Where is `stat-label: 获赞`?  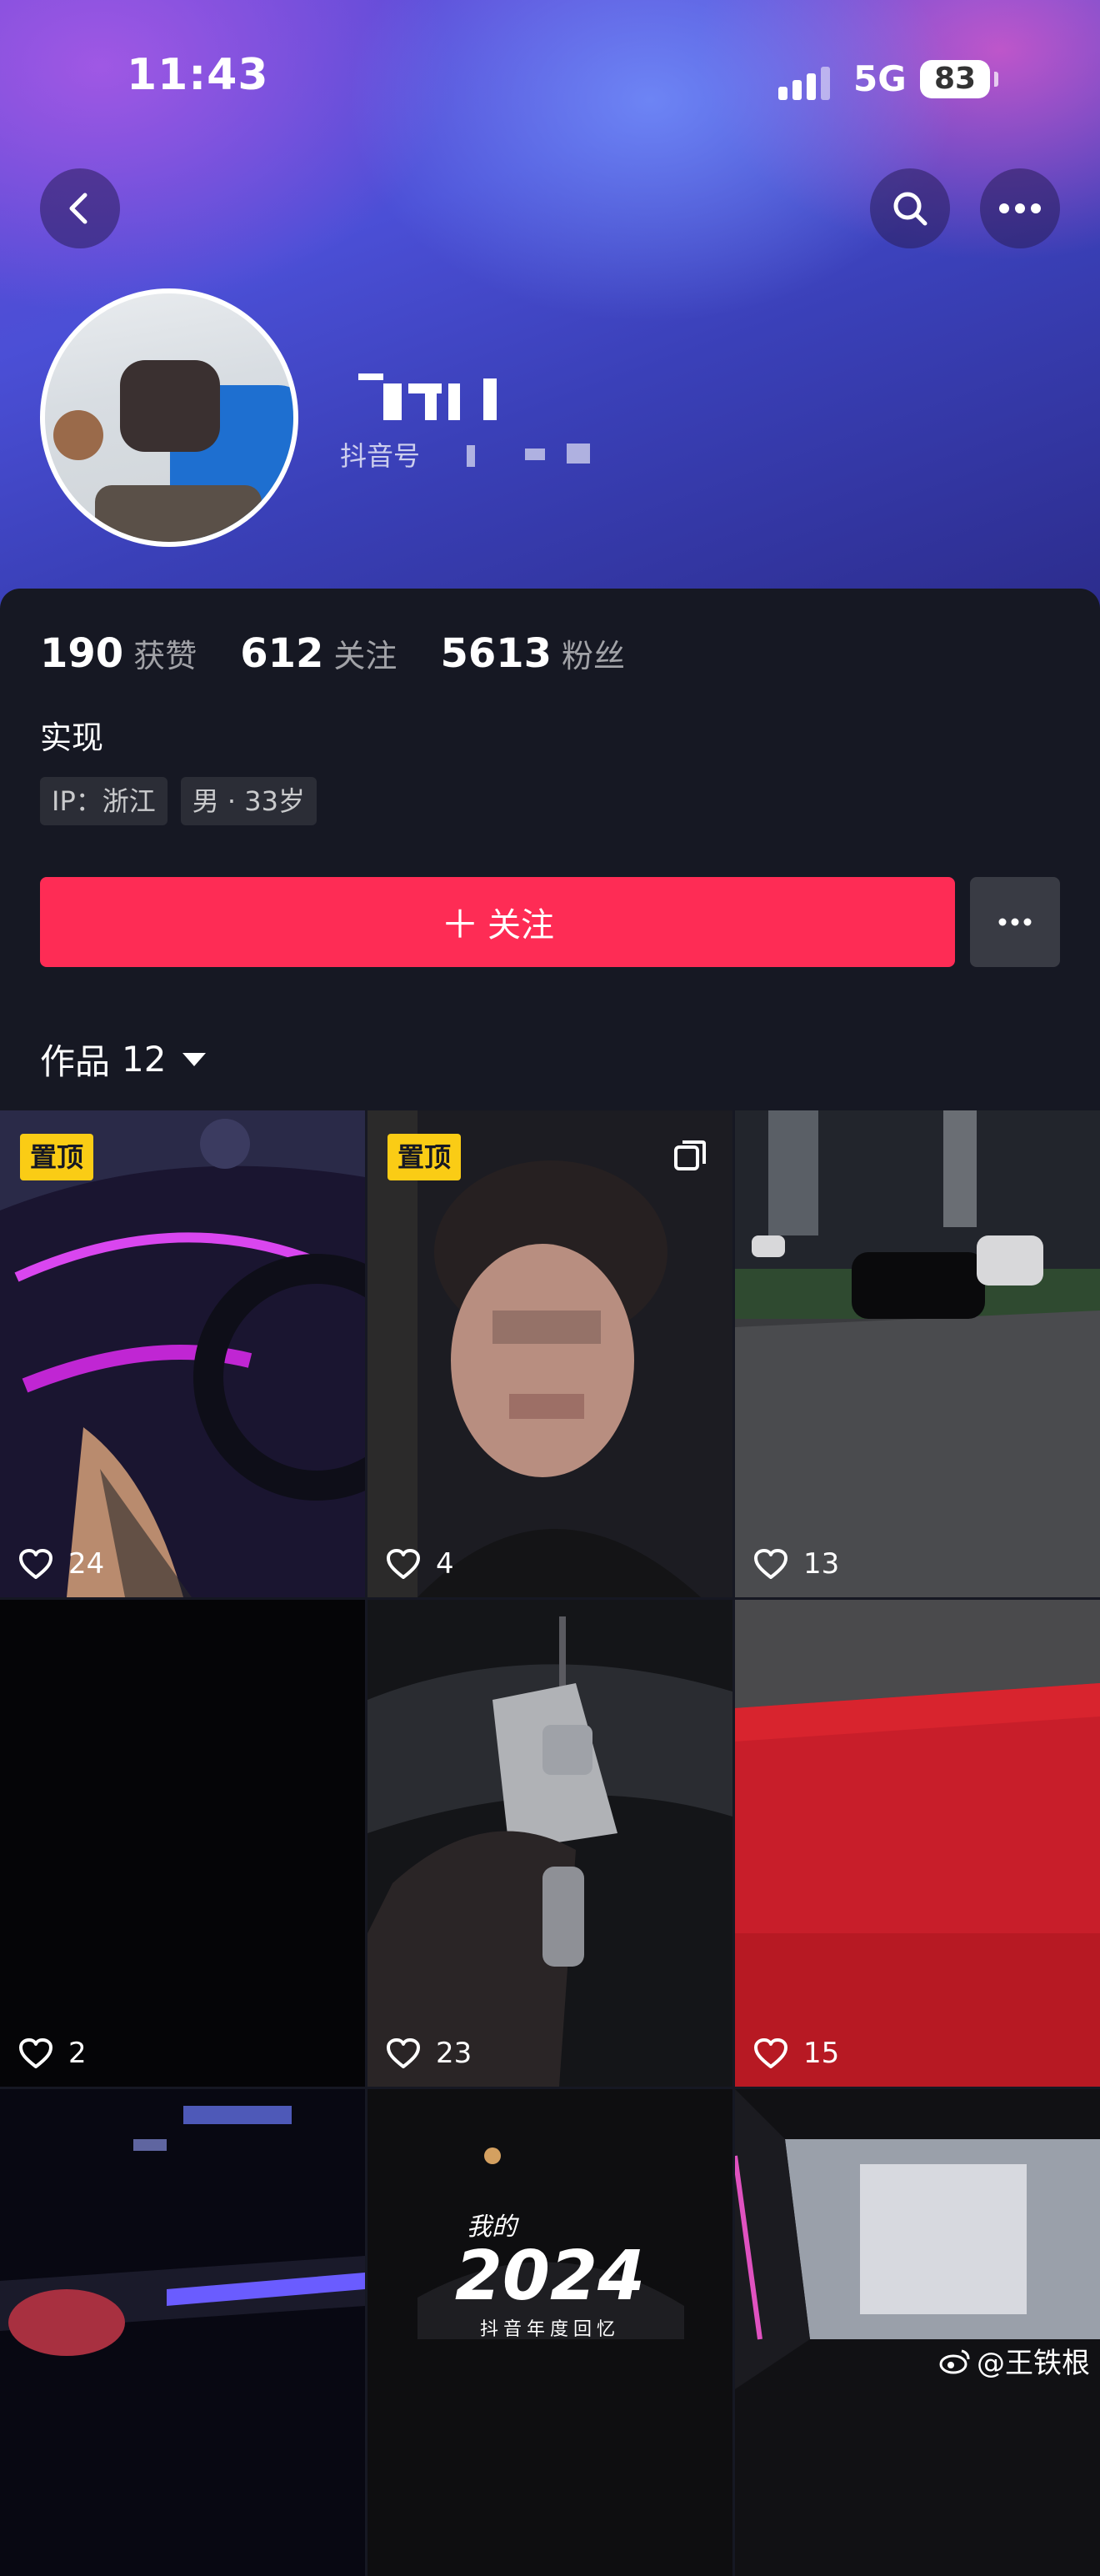
stat-label: 获赞 is located at coordinates (165, 656).